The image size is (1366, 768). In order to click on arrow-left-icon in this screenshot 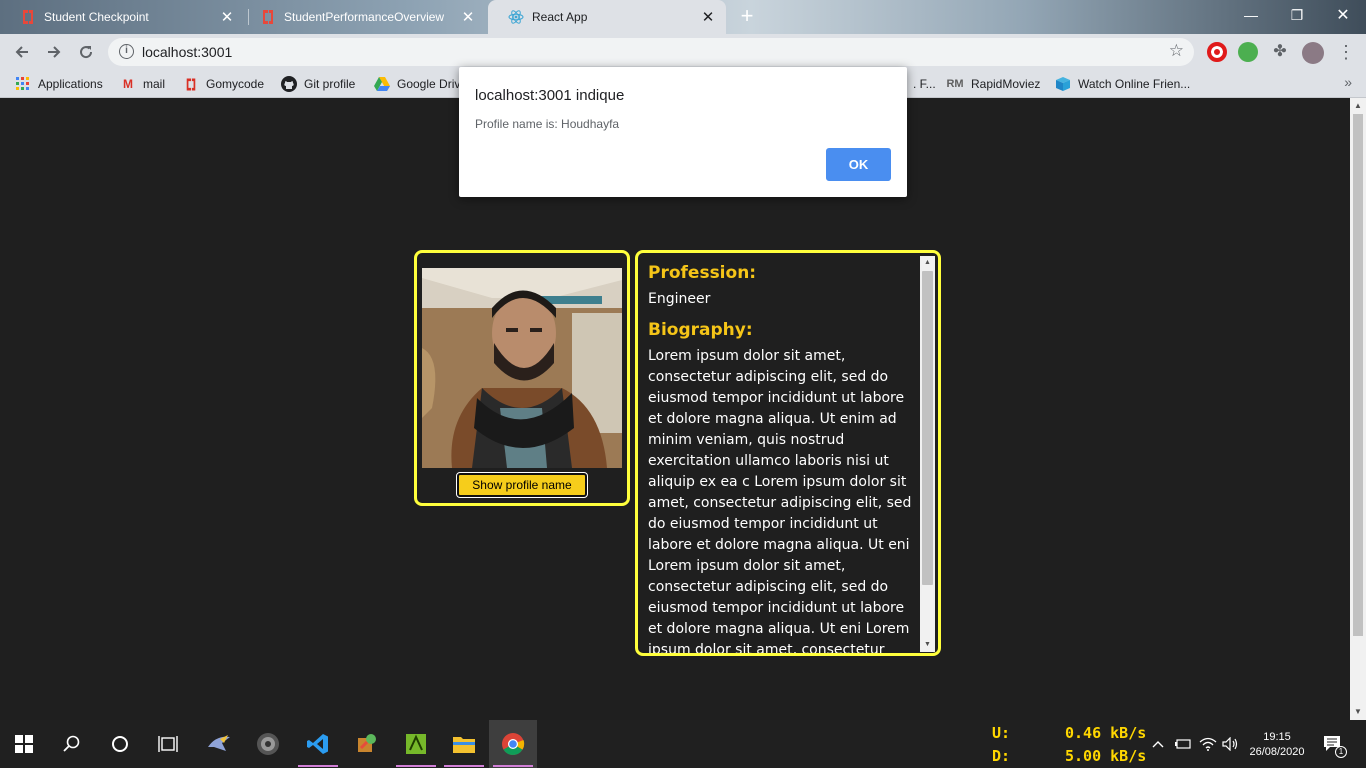, I will do `click(21, 52)`.